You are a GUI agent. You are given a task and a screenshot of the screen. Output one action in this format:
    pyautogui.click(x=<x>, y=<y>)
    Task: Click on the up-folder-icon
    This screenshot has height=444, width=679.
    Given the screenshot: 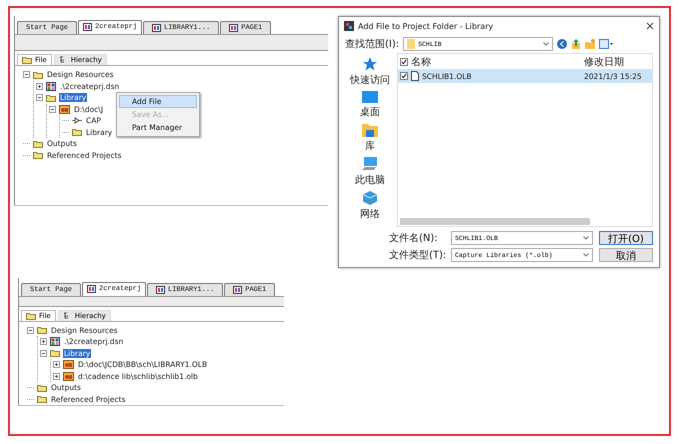 What is the action you would take?
    pyautogui.click(x=576, y=44)
    